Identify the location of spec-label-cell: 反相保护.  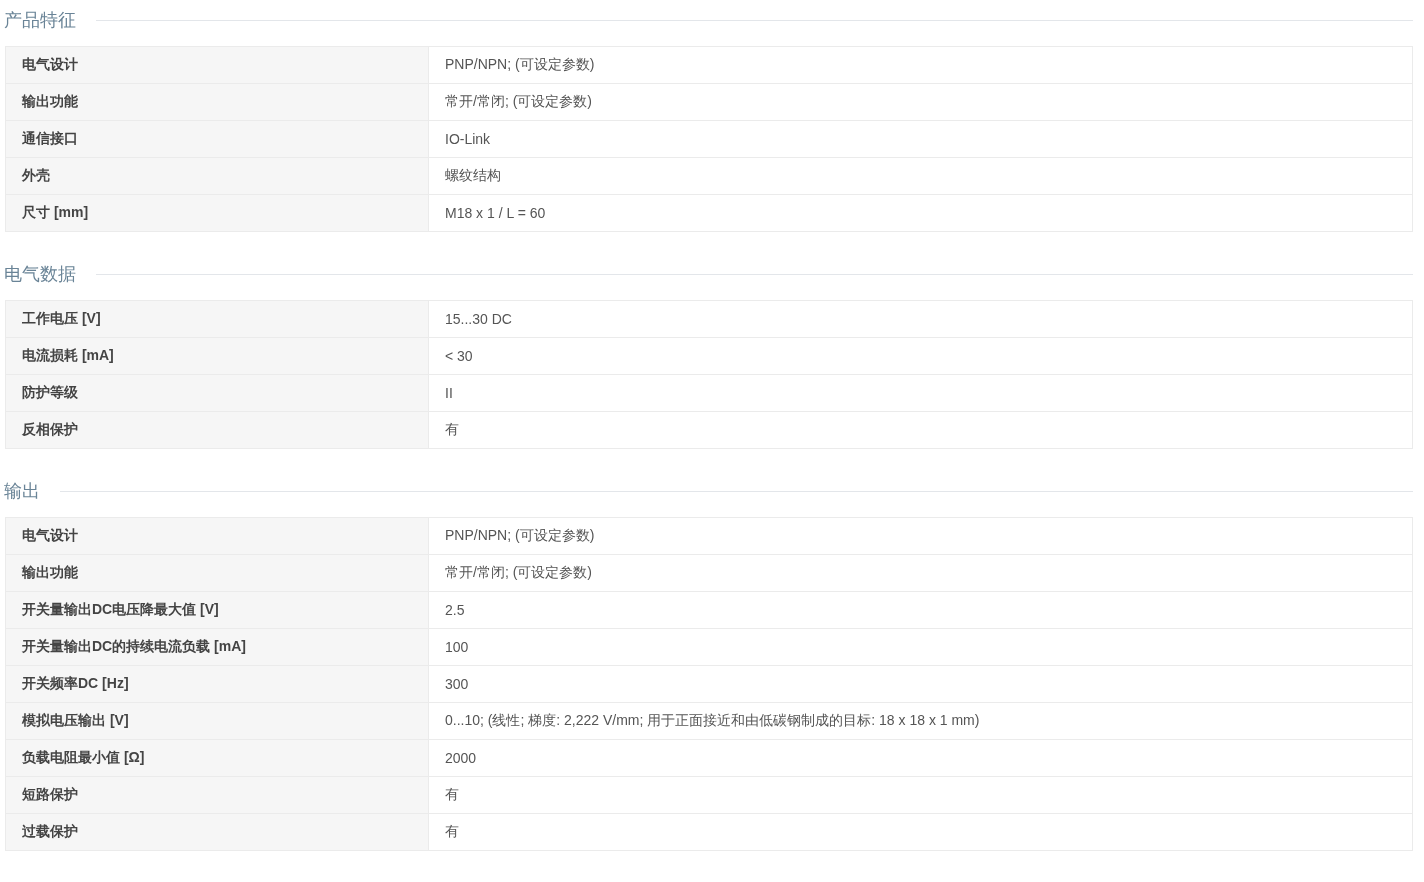
(217, 430).